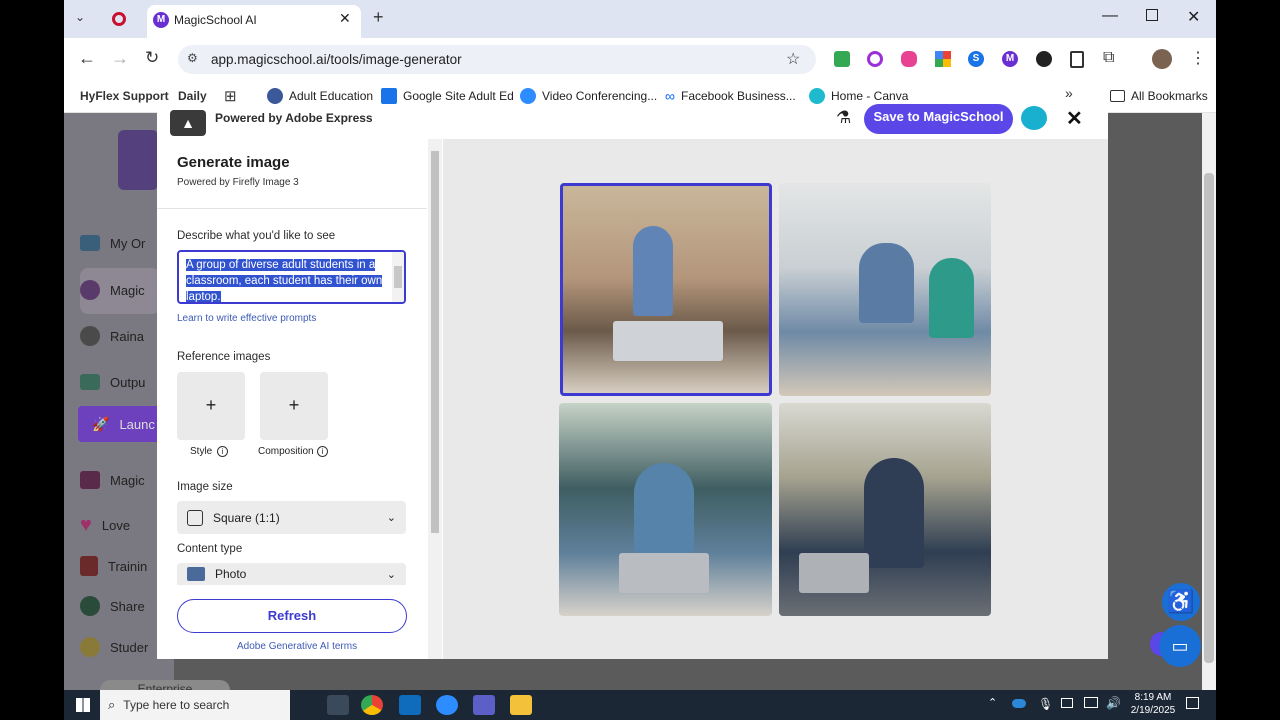 Image resolution: width=1280 pixels, height=720 pixels. I want to click on sidebar-item-love: ♥ Love, so click(105, 525).